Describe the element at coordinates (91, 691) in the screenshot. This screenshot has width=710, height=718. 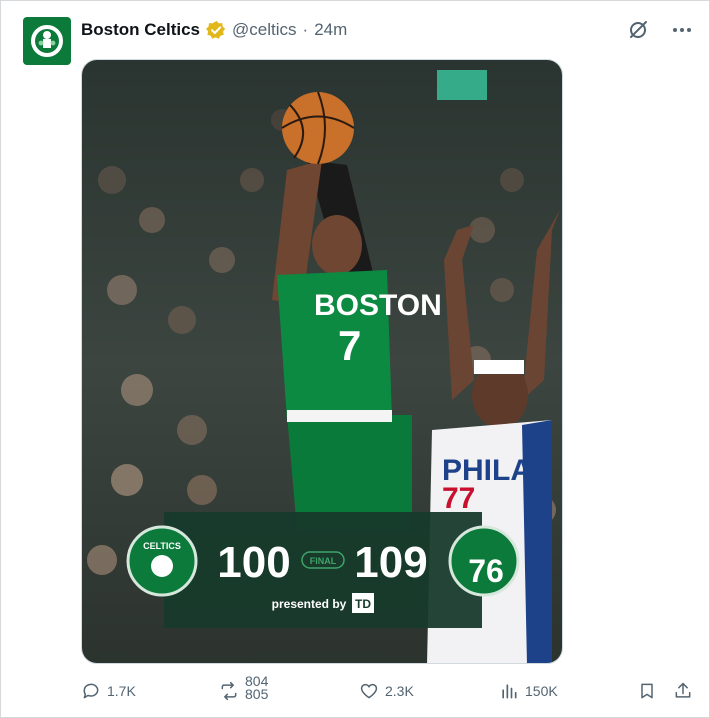
I see `reply-icon` at that location.